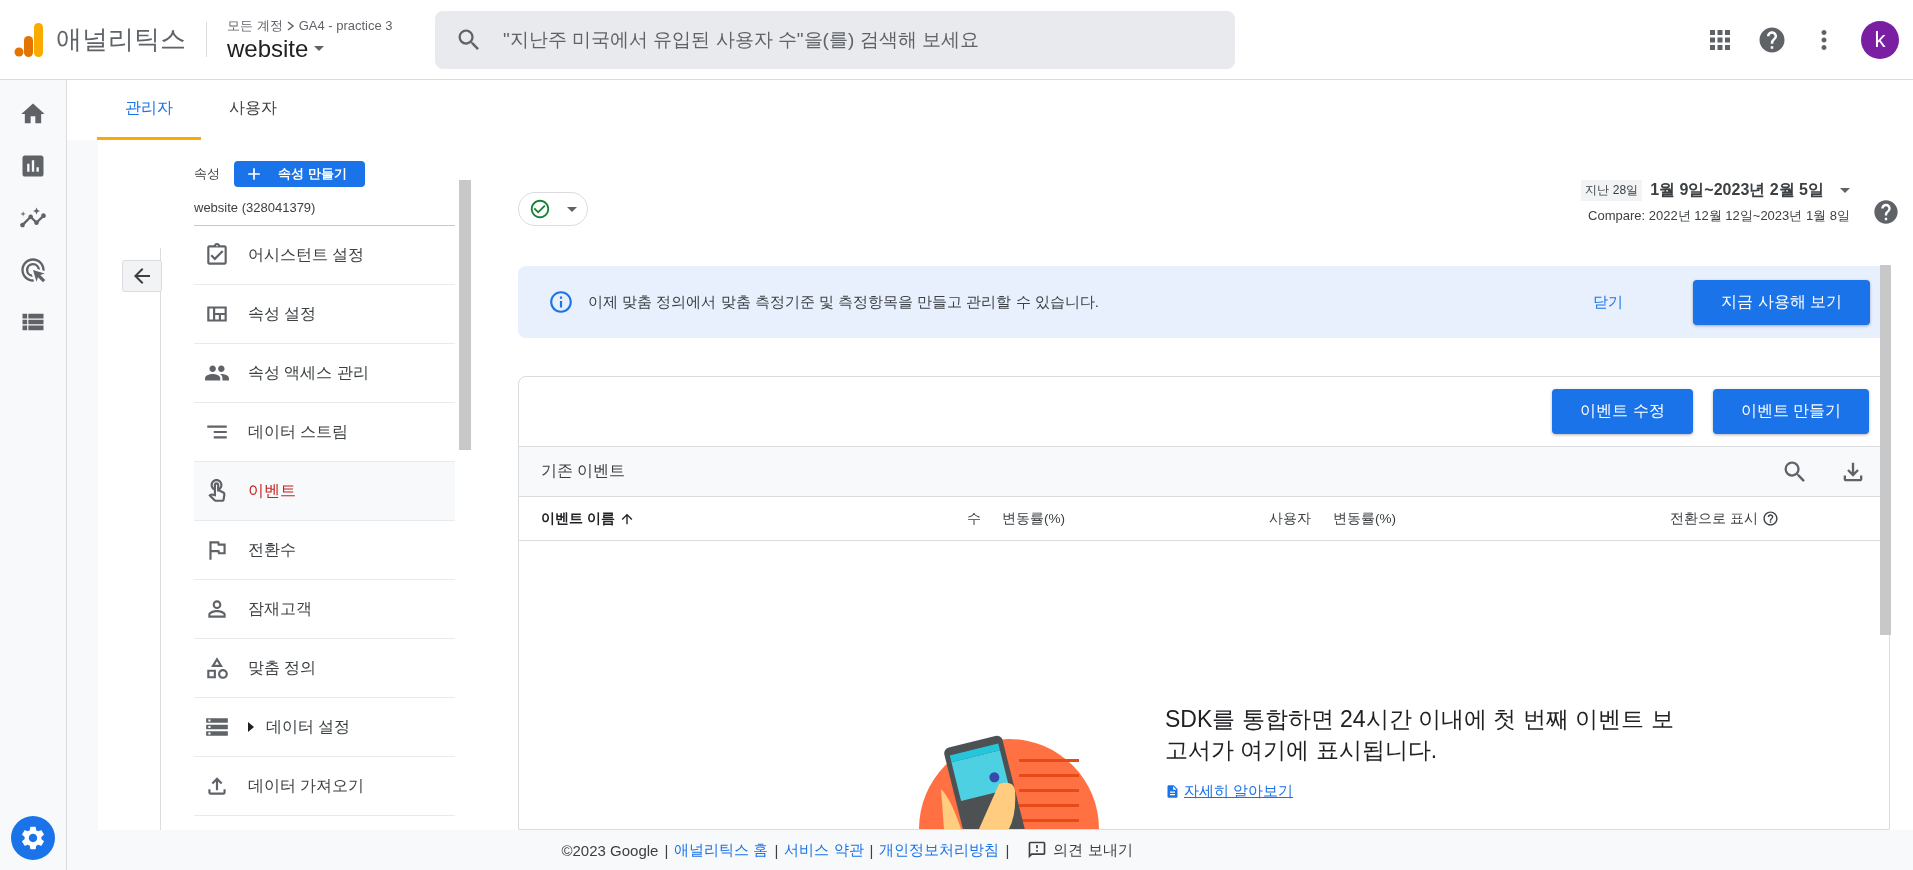 The image size is (1913, 870). I want to click on breadcrumb-link: 모든 계정, so click(255, 25).